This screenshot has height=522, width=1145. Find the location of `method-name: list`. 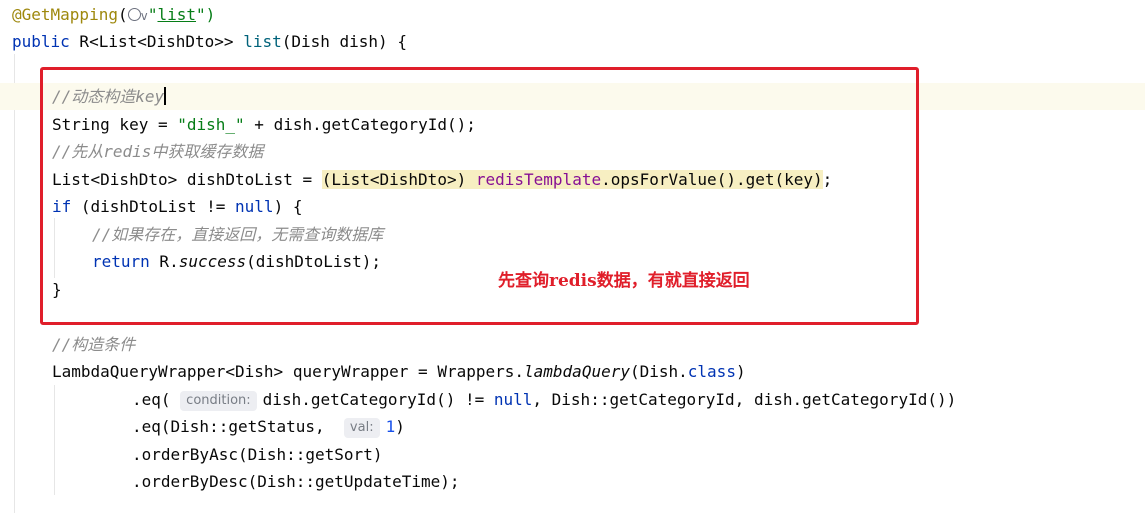

method-name: list is located at coordinates (262, 41).